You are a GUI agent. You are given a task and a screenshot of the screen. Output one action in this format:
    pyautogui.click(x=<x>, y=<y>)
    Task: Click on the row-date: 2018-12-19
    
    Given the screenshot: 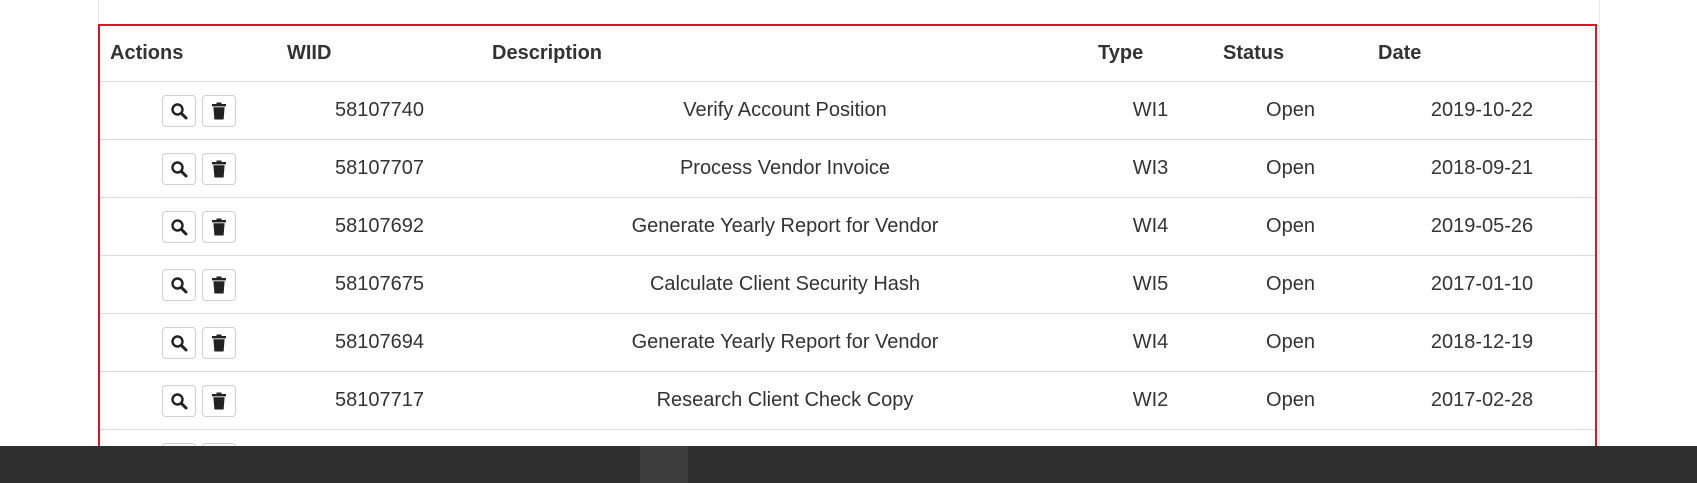 What is the action you would take?
    pyautogui.click(x=1481, y=342)
    